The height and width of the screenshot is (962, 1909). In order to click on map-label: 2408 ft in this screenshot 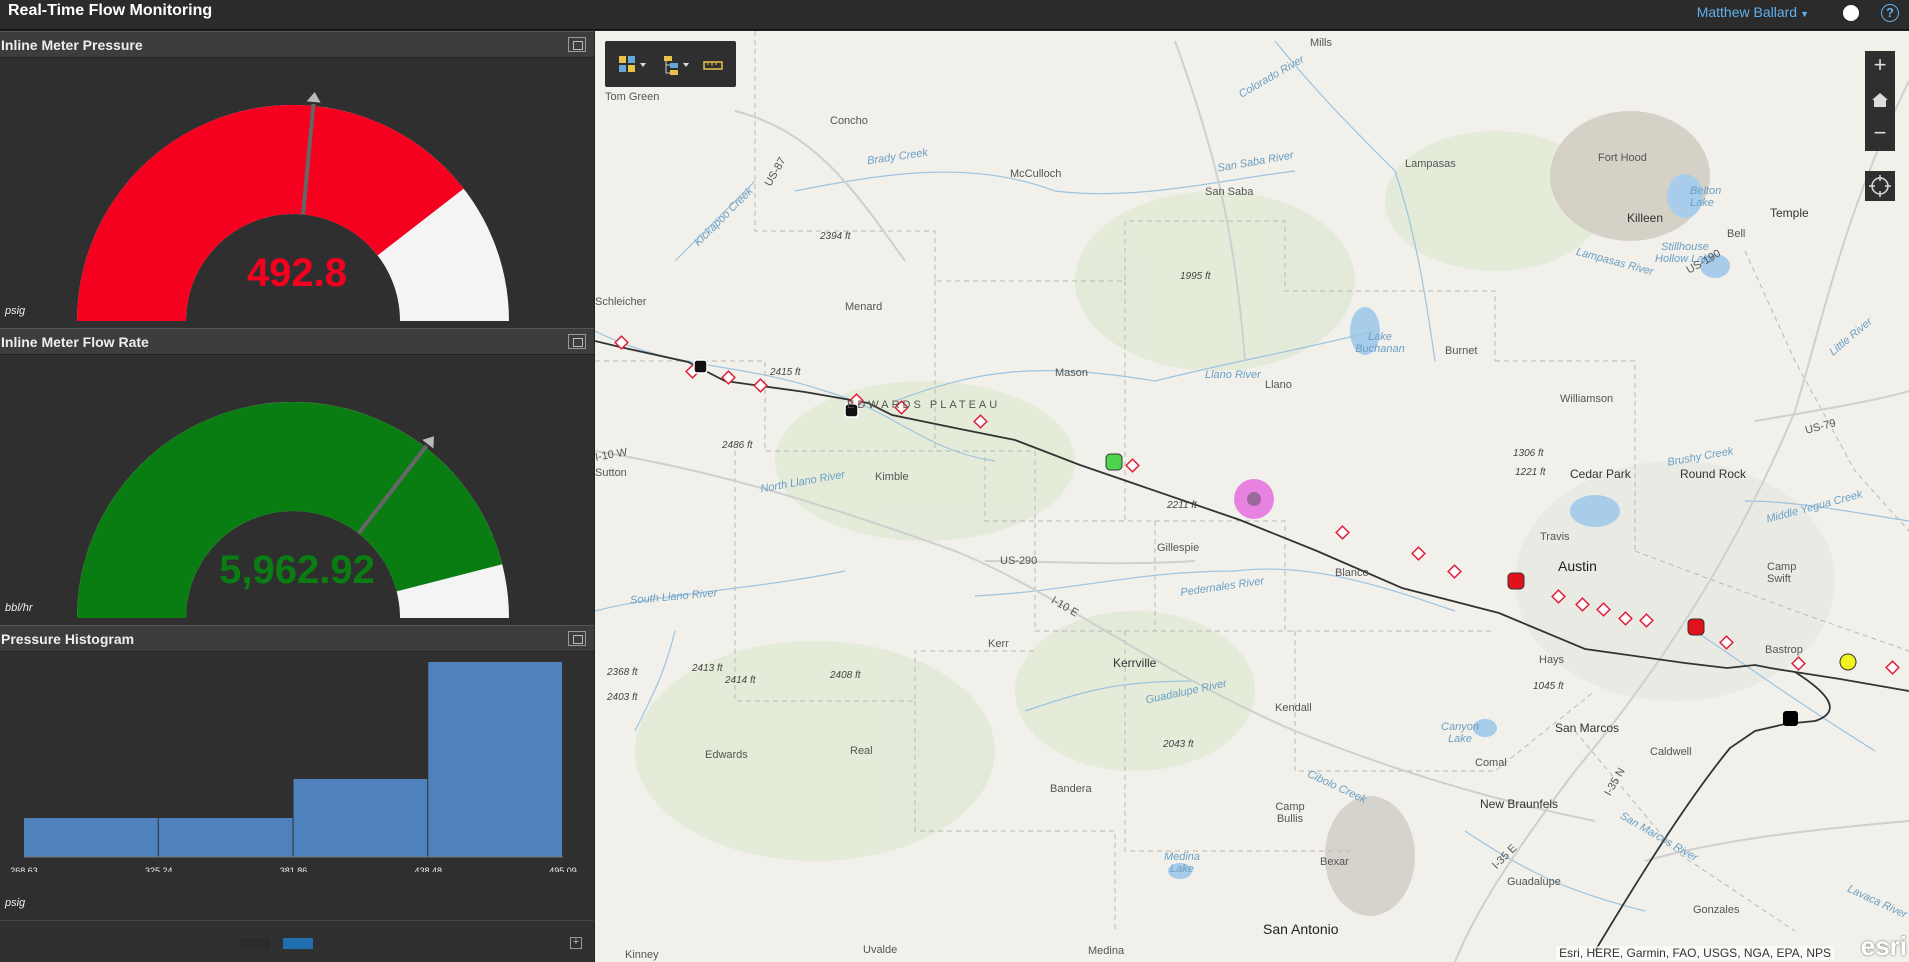, I will do `click(845, 675)`.